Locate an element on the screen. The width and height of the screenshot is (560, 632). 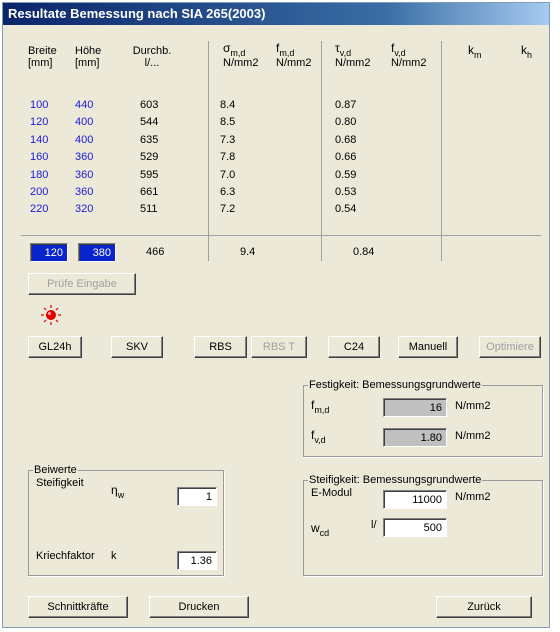
row-breite: 100 is located at coordinates (39, 105).